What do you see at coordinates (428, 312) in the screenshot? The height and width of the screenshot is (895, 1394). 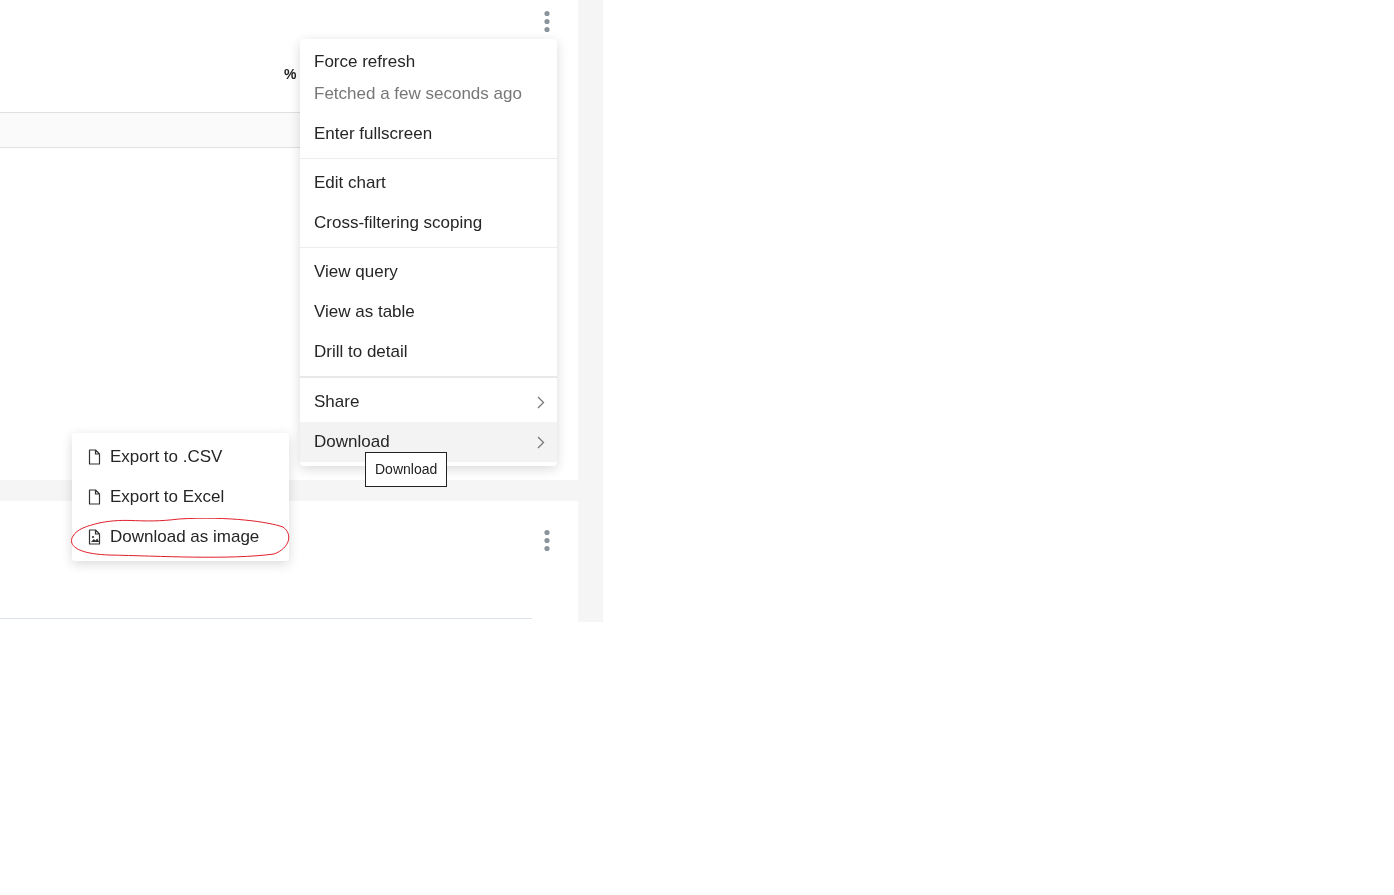 I see `menu-item: View as table` at bounding box center [428, 312].